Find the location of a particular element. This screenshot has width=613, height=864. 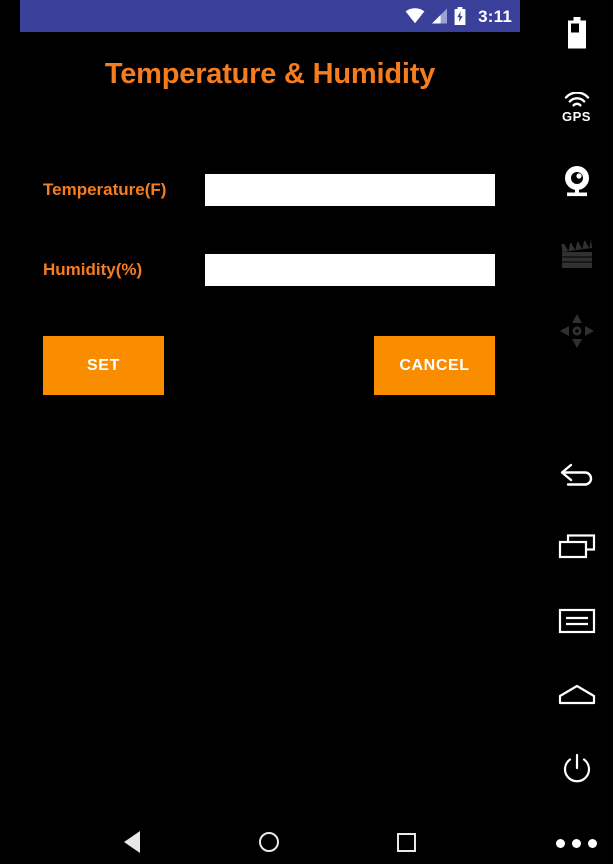

toolbar-home-button is located at coordinates (576, 695).